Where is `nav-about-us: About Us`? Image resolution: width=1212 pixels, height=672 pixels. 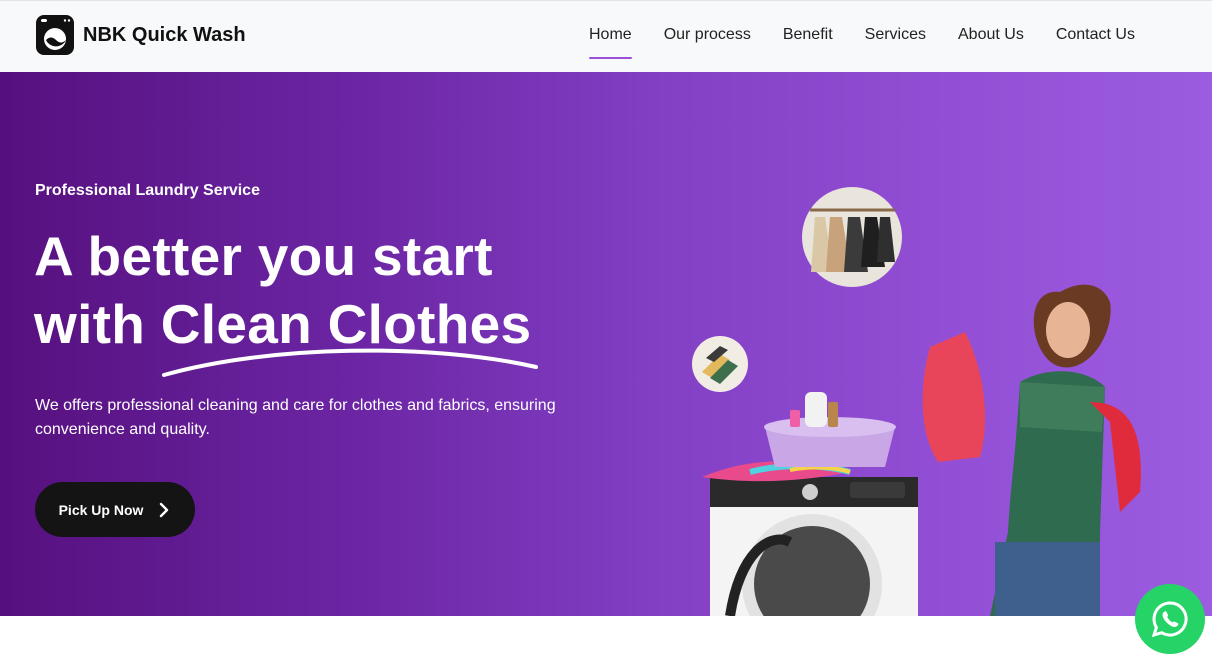 nav-about-us: About Us is located at coordinates (991, 42).